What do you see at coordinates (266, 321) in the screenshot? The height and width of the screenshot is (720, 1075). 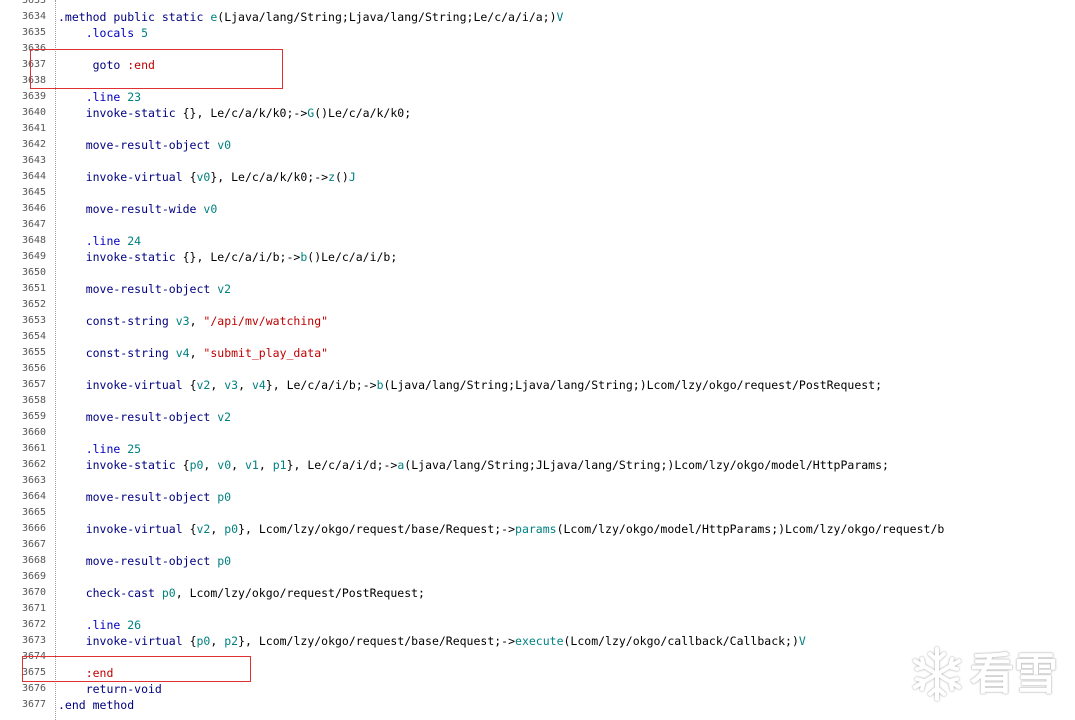 I see `code-token: "/api/mv/watching"` at bounding box center [266, 321].